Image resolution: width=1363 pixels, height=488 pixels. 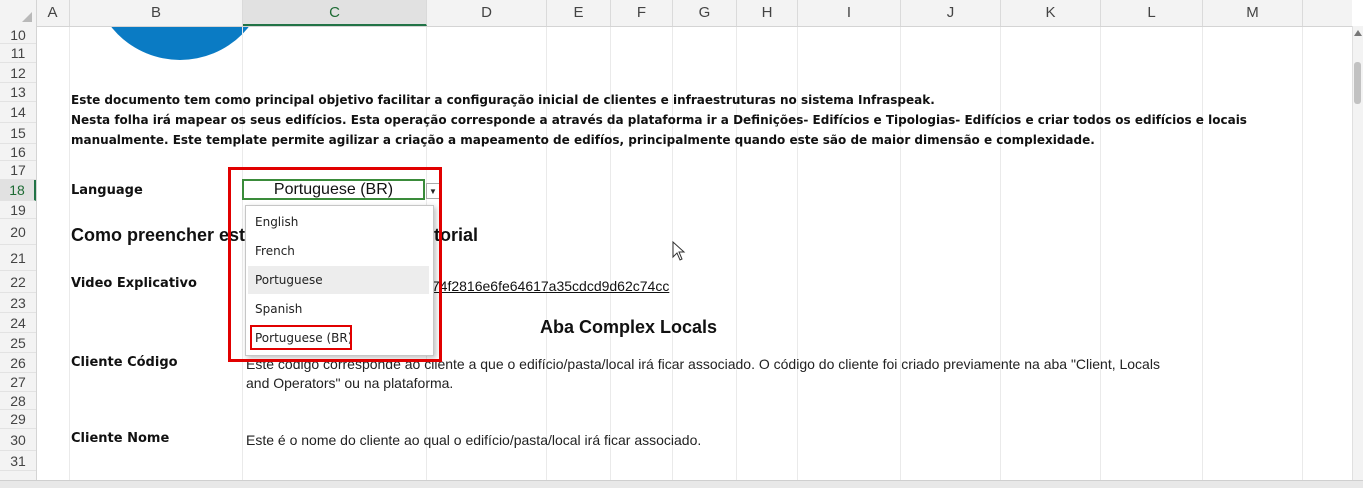 What do you see at coordinates (487, 13) in the screenshot?
I see `column-header-d: D` at bounding box center [487, 13].